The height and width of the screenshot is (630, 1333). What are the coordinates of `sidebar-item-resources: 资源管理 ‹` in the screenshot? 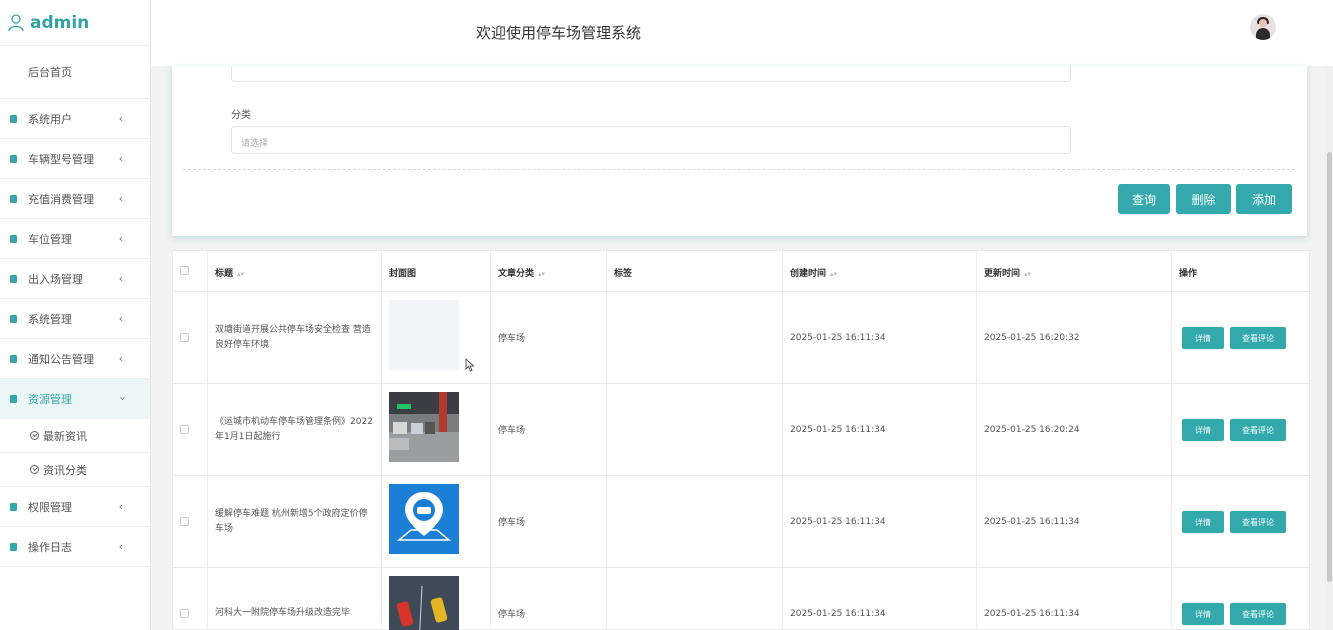 It's located at (75, 399).